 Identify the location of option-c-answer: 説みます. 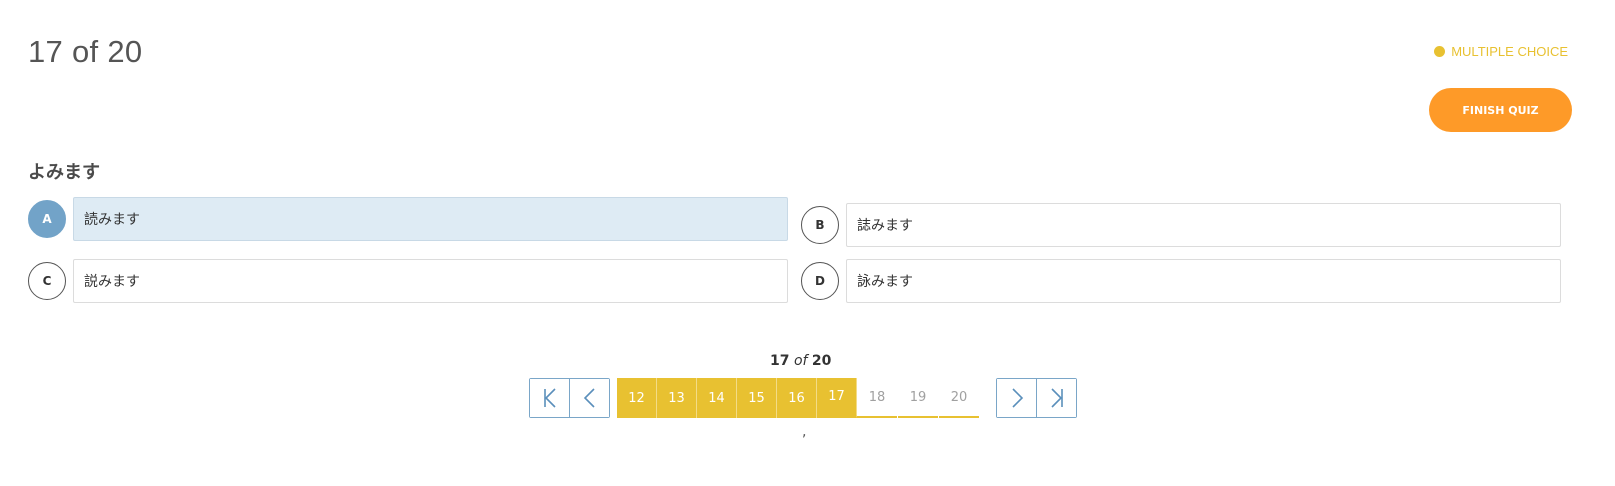
(430, 281).